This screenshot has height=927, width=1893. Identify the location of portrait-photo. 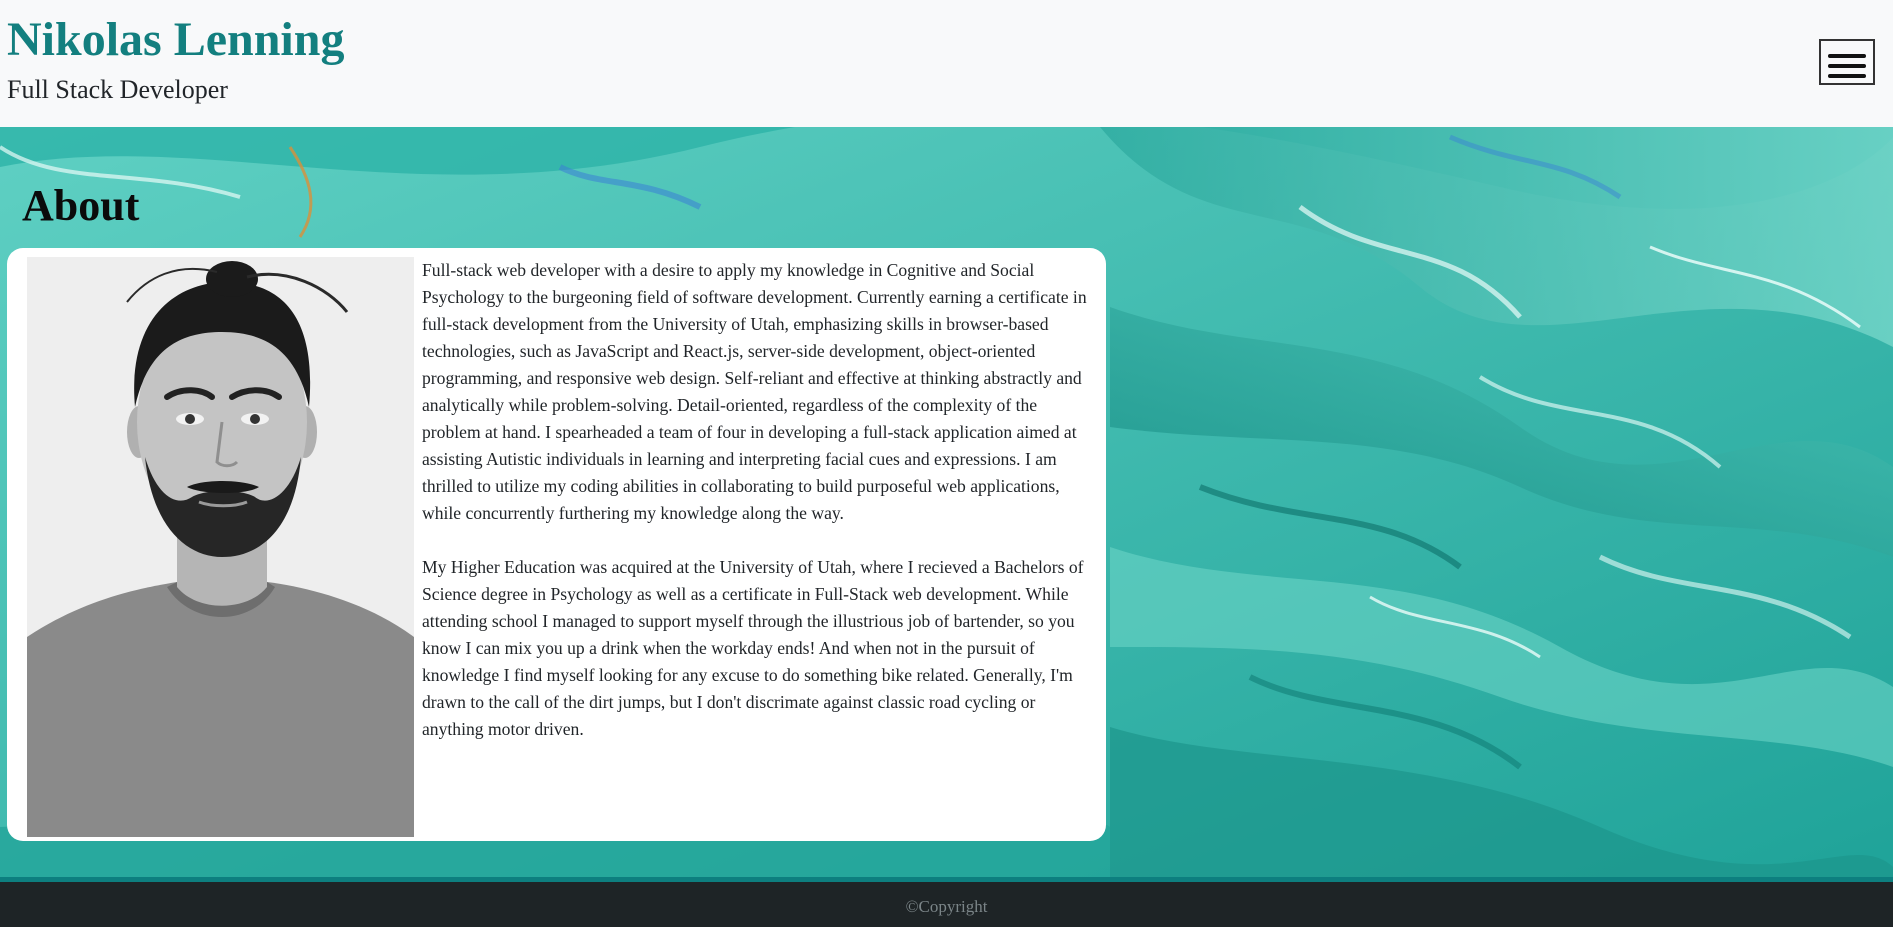
(220, 547).